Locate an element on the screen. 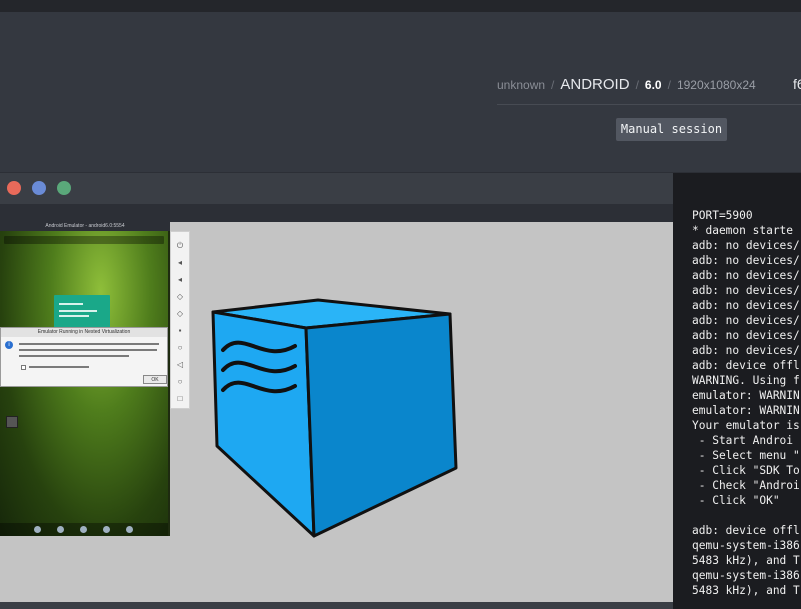 The width and height of the screenshot is (801, 609). session-os: ANDROID is located at coordinates (595, 84).